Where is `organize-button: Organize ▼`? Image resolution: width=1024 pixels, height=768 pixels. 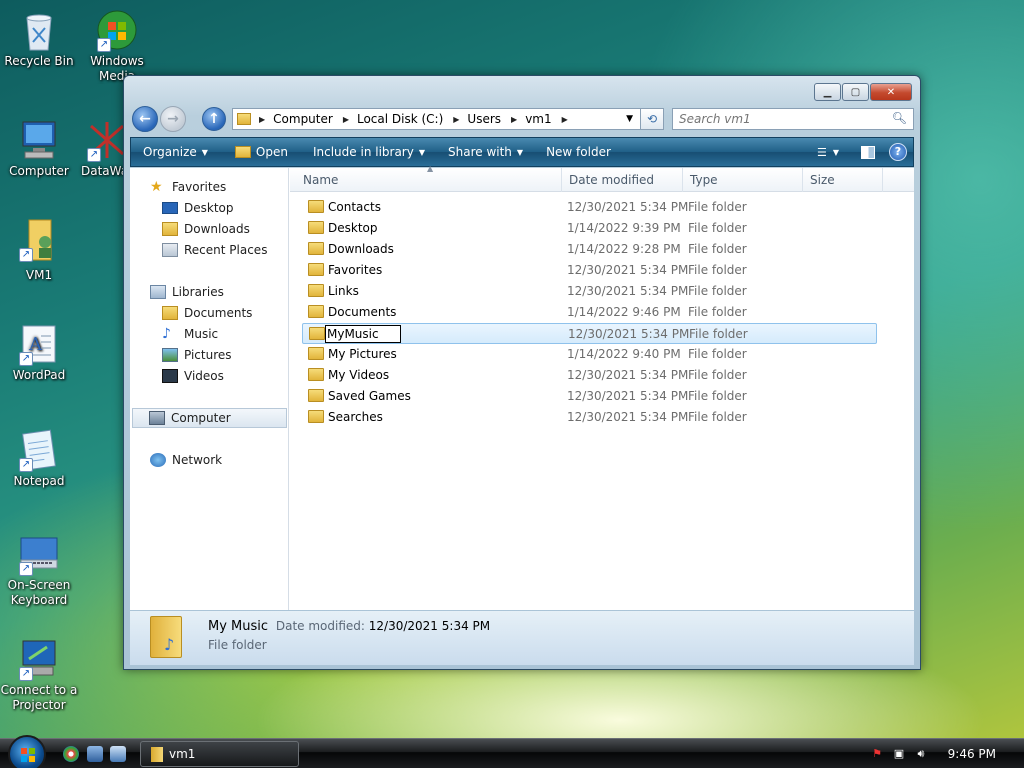
organize-button: Organize ▼ is located at coordinates (174, 152).